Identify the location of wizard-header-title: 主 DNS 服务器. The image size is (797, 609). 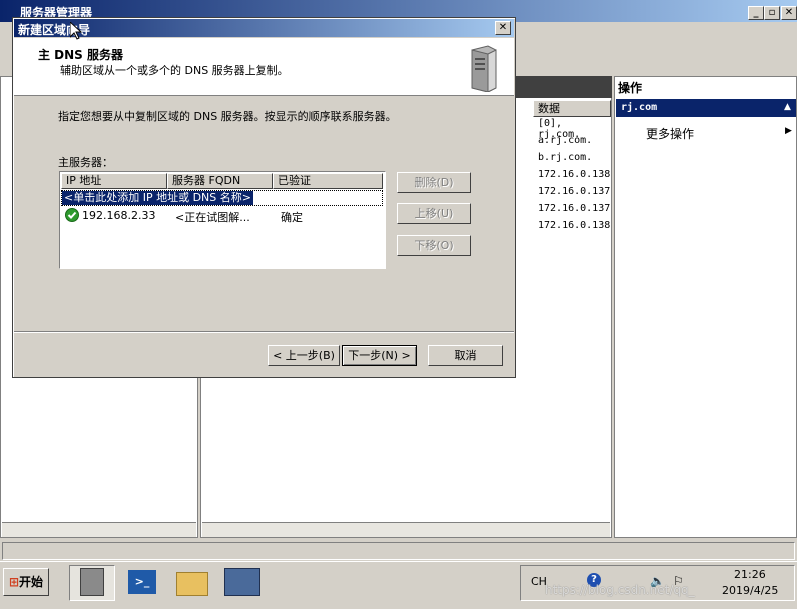
(81, 55).